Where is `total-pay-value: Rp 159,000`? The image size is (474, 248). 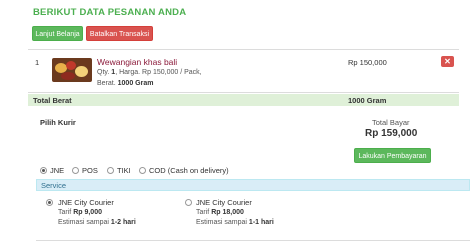
total-pay-value: Rp 159,000 is located at coordinates (391, 133).